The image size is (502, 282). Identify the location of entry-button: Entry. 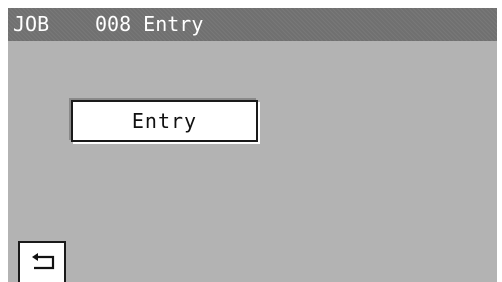
(164, 121).